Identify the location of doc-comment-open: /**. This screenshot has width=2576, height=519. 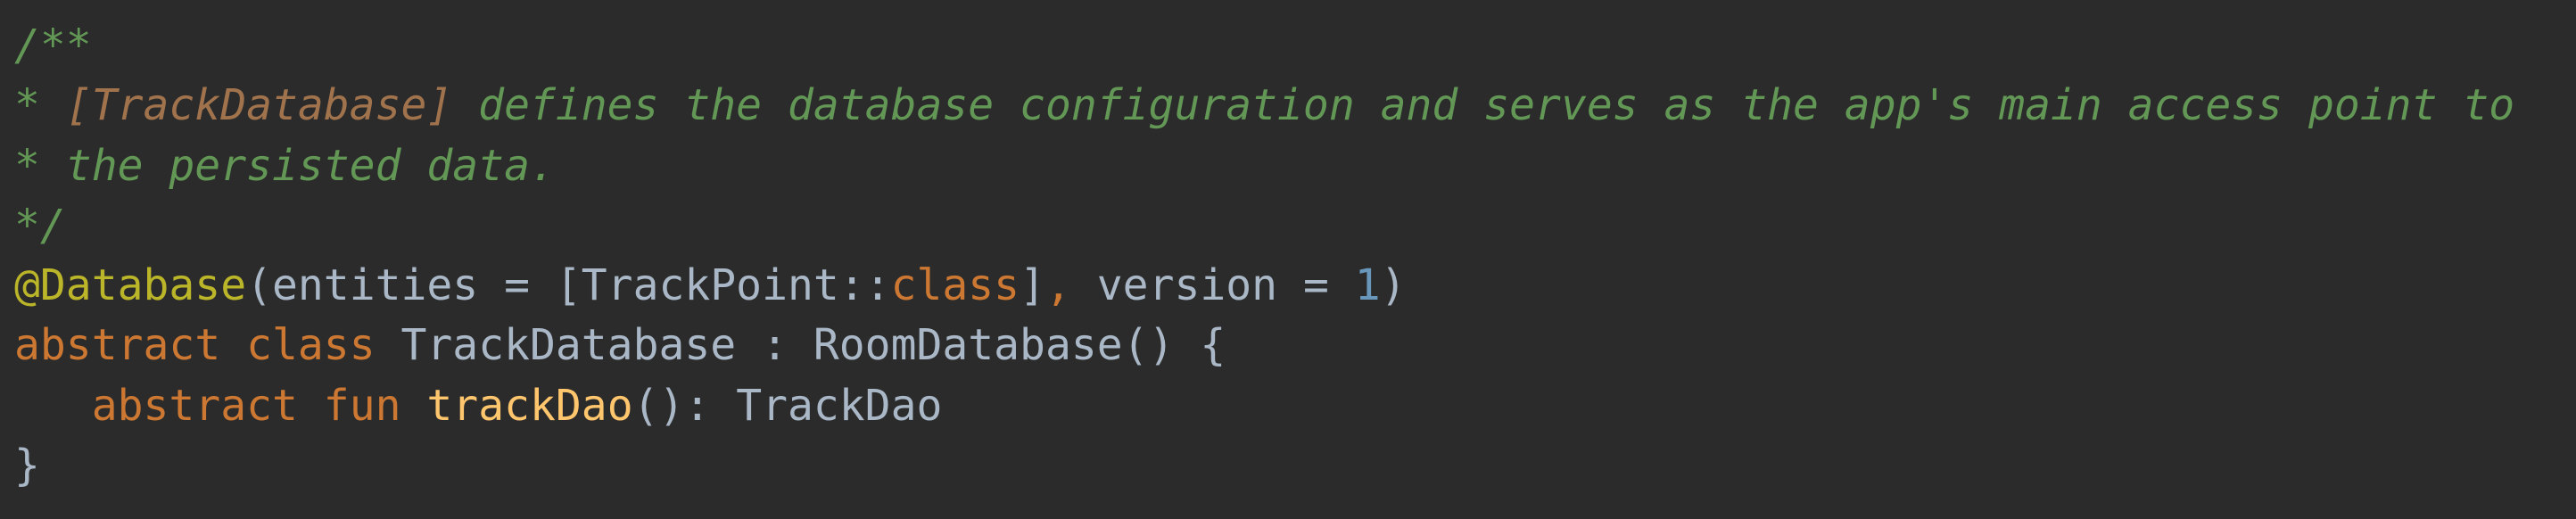
(53, 46).